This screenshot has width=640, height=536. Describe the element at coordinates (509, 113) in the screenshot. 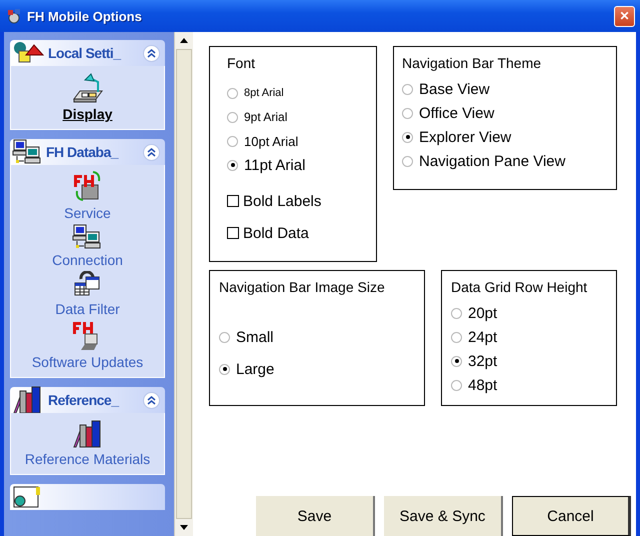

I see `radio-option: Office View` at that location.